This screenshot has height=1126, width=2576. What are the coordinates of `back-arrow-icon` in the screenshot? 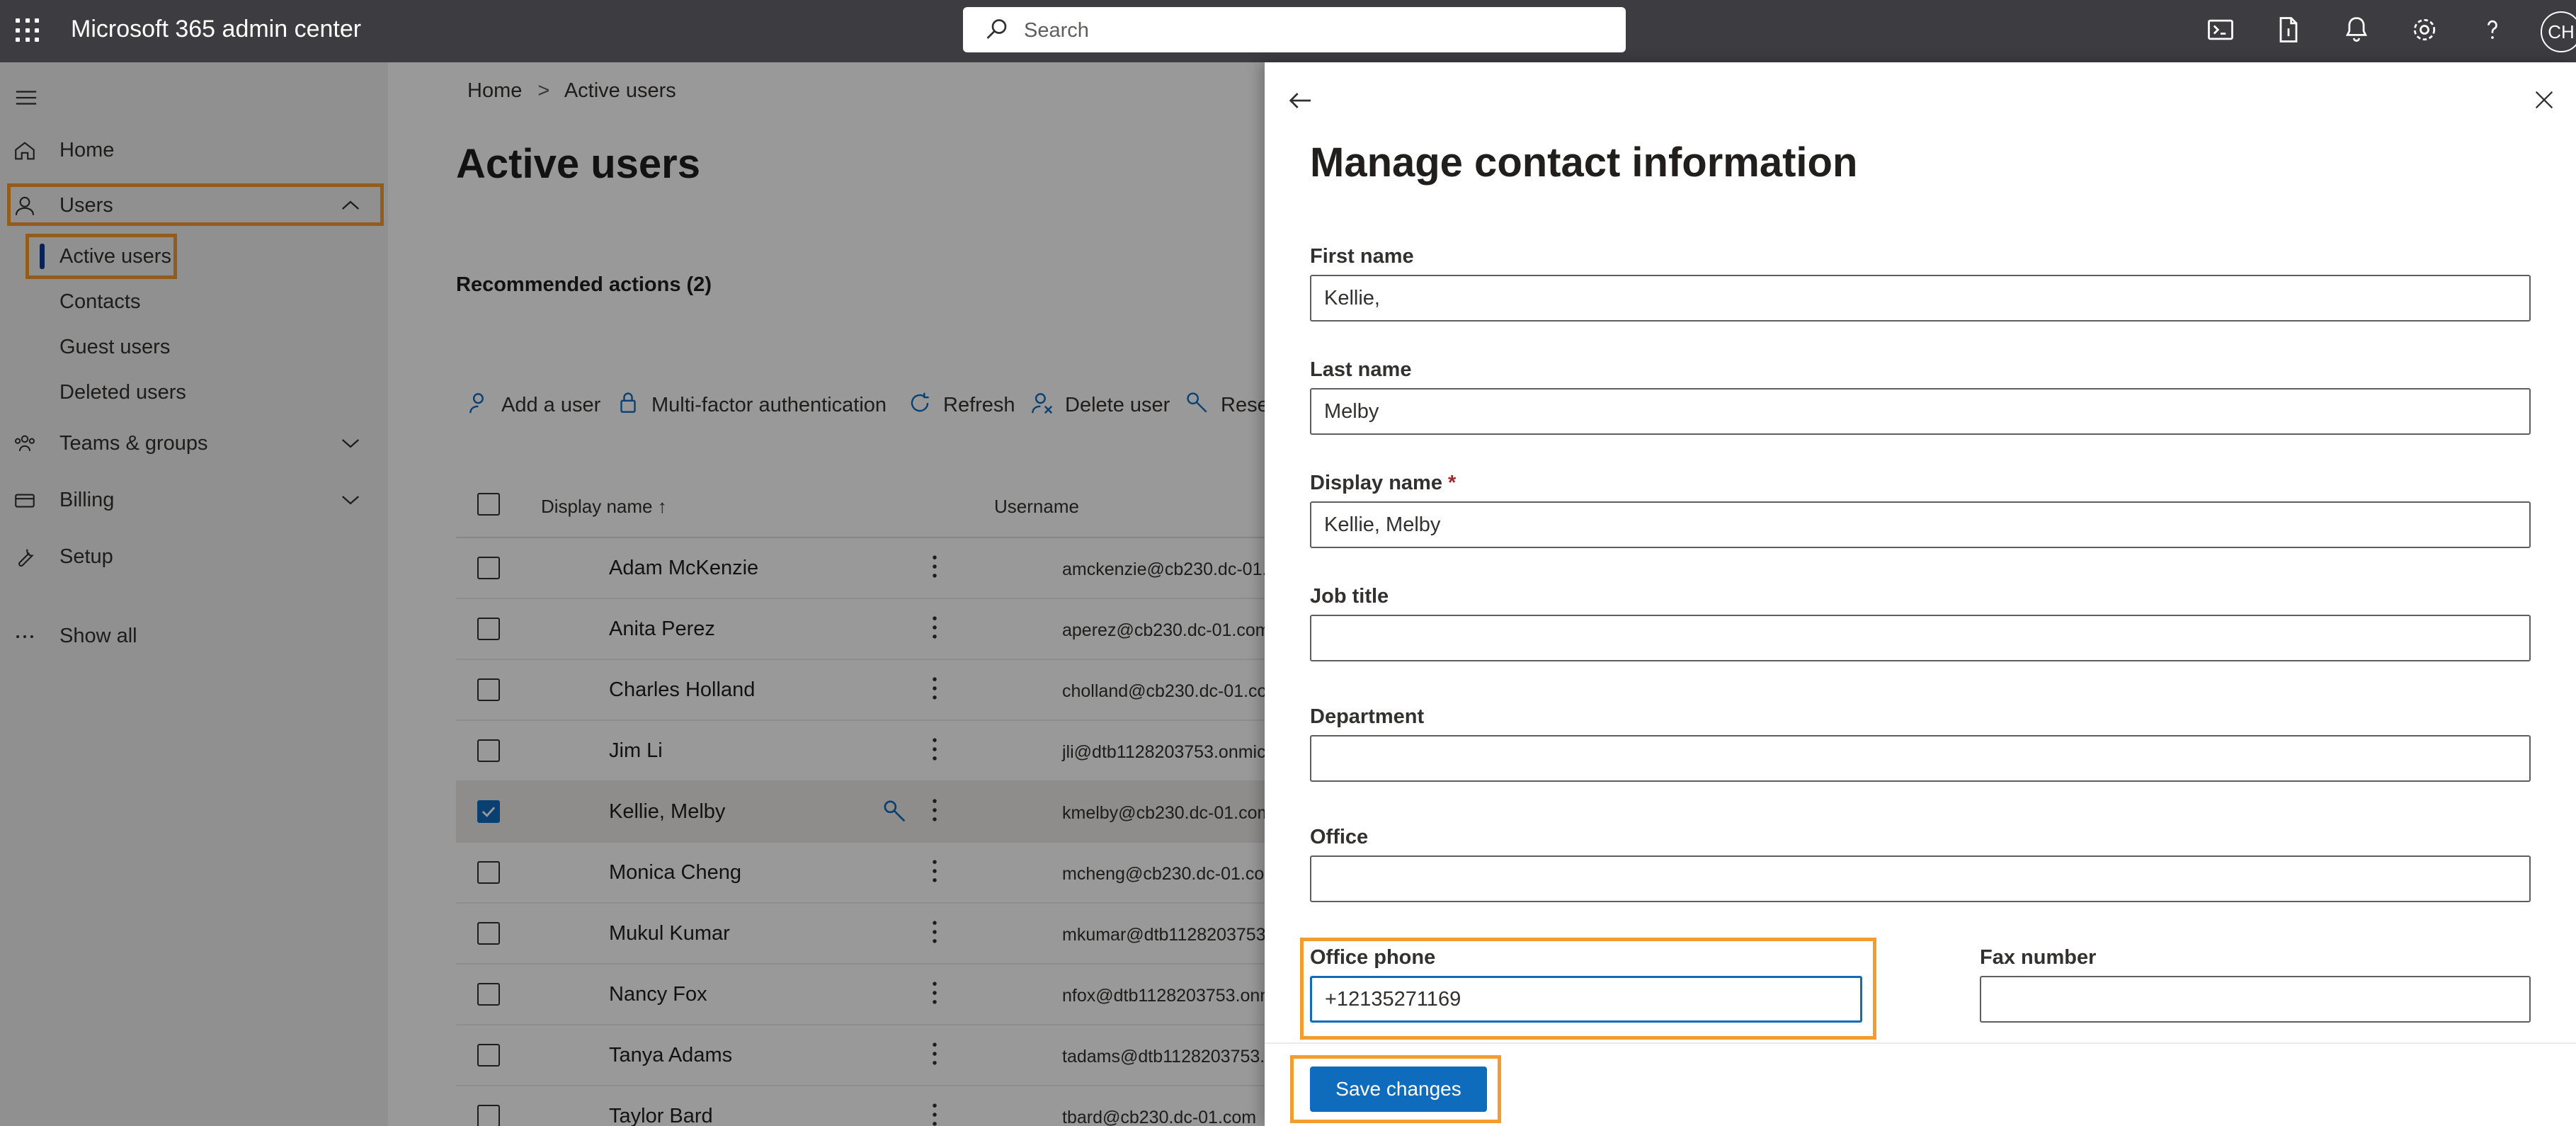 It's located at (1300, 100).